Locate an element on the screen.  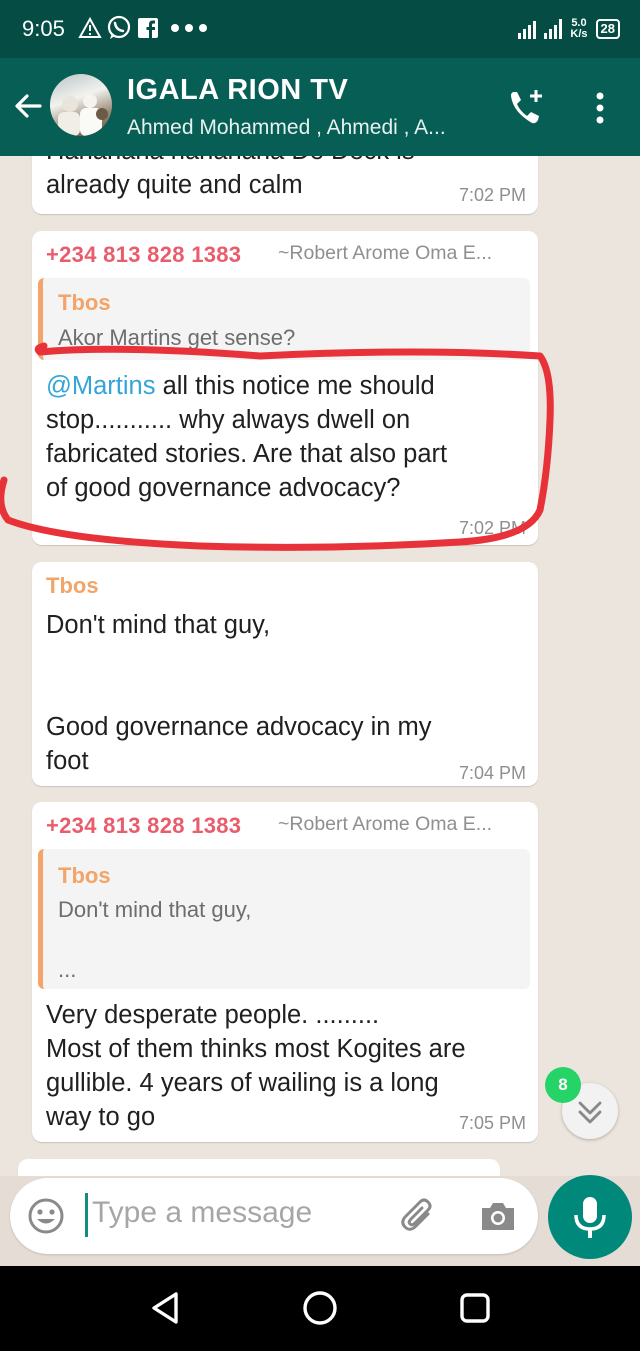
emoji-icon is located at coordinates (46, 1216).